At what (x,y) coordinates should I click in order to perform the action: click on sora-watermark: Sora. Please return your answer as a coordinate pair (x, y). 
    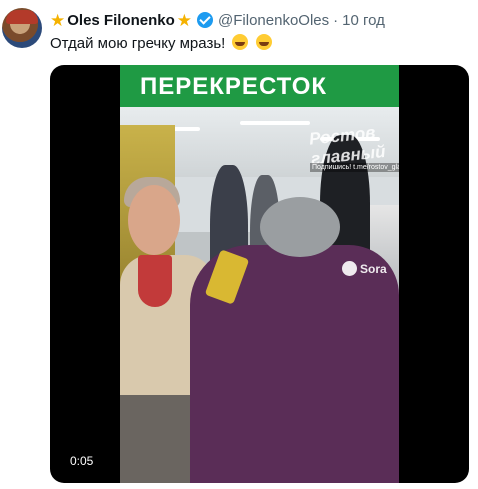
    Looking at the image, I should click on (364, 268).